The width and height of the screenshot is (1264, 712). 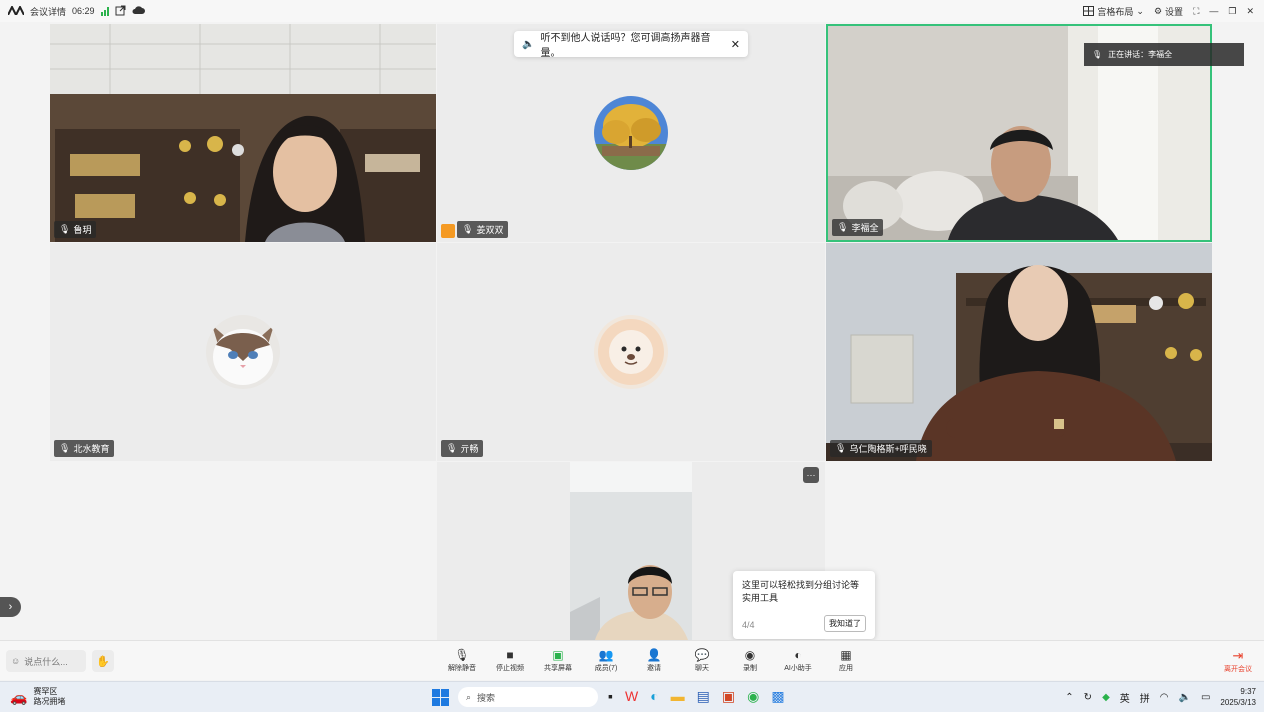 I want to click on members-button: 👥 成员(7), so click(x=606, y=660).